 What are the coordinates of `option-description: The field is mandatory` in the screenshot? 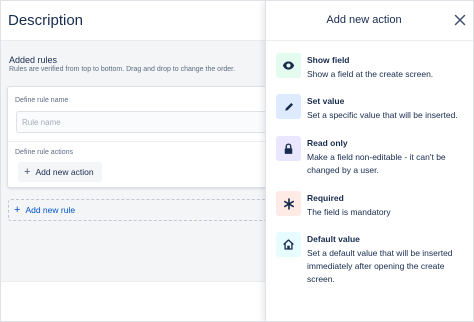 It's located at (349, 212).